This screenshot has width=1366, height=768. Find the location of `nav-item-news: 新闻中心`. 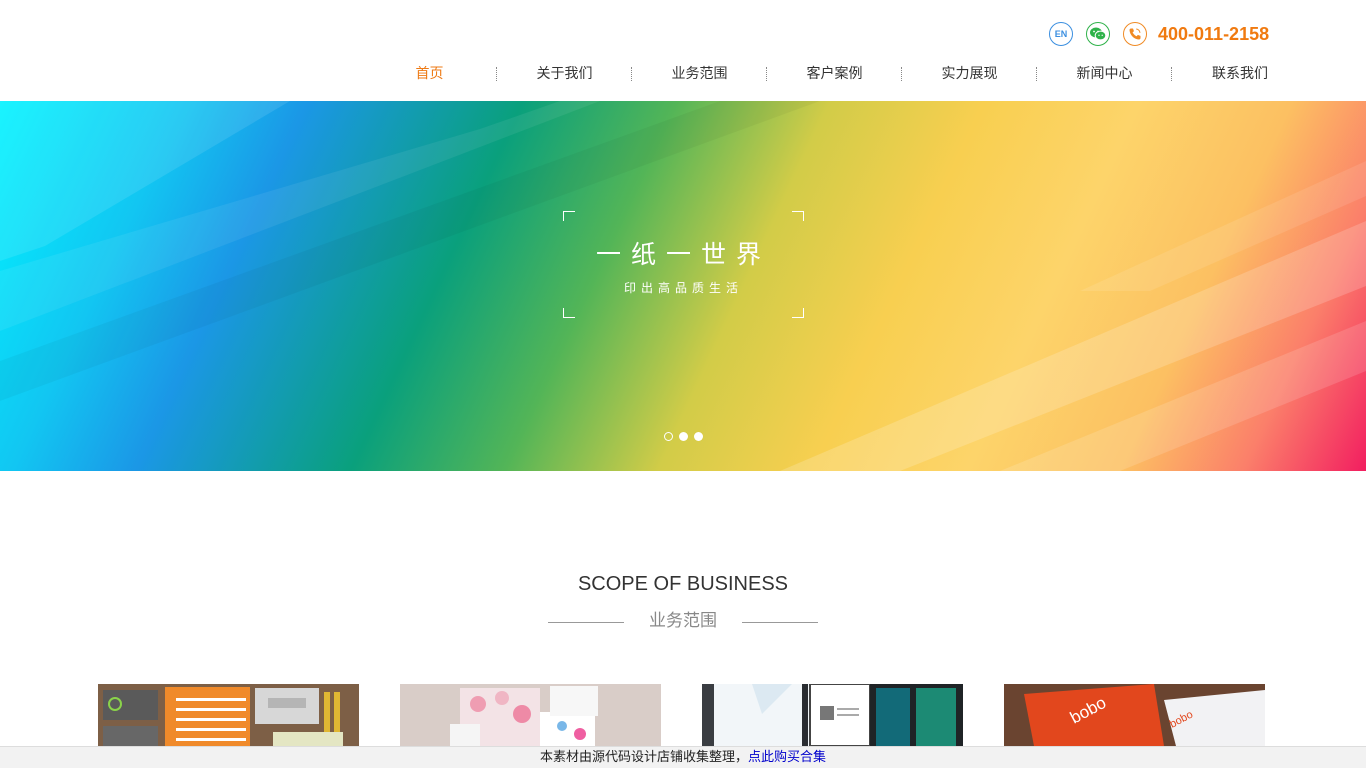

nav-item-news: 新闻中心 is located at coordinates (1104, 74).